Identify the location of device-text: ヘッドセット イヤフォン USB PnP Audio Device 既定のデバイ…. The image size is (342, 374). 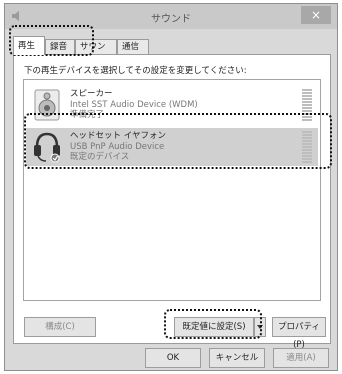
(118, 147).